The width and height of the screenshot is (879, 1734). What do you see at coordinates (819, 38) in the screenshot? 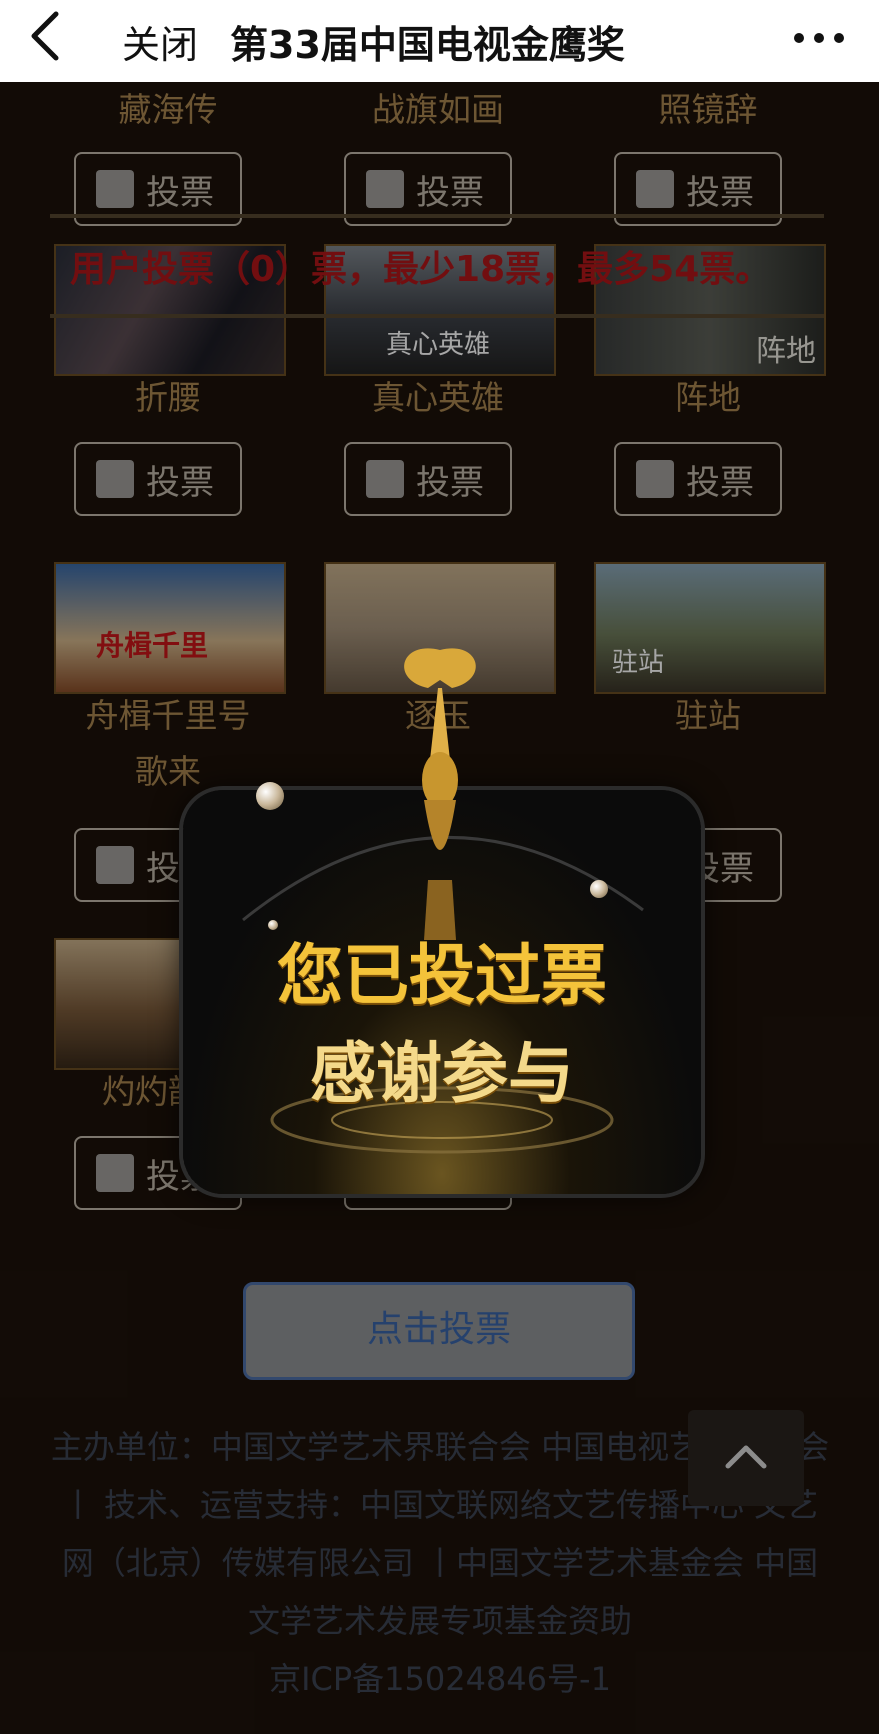
I see `more-options-icon` at bounding box center [819, 38].